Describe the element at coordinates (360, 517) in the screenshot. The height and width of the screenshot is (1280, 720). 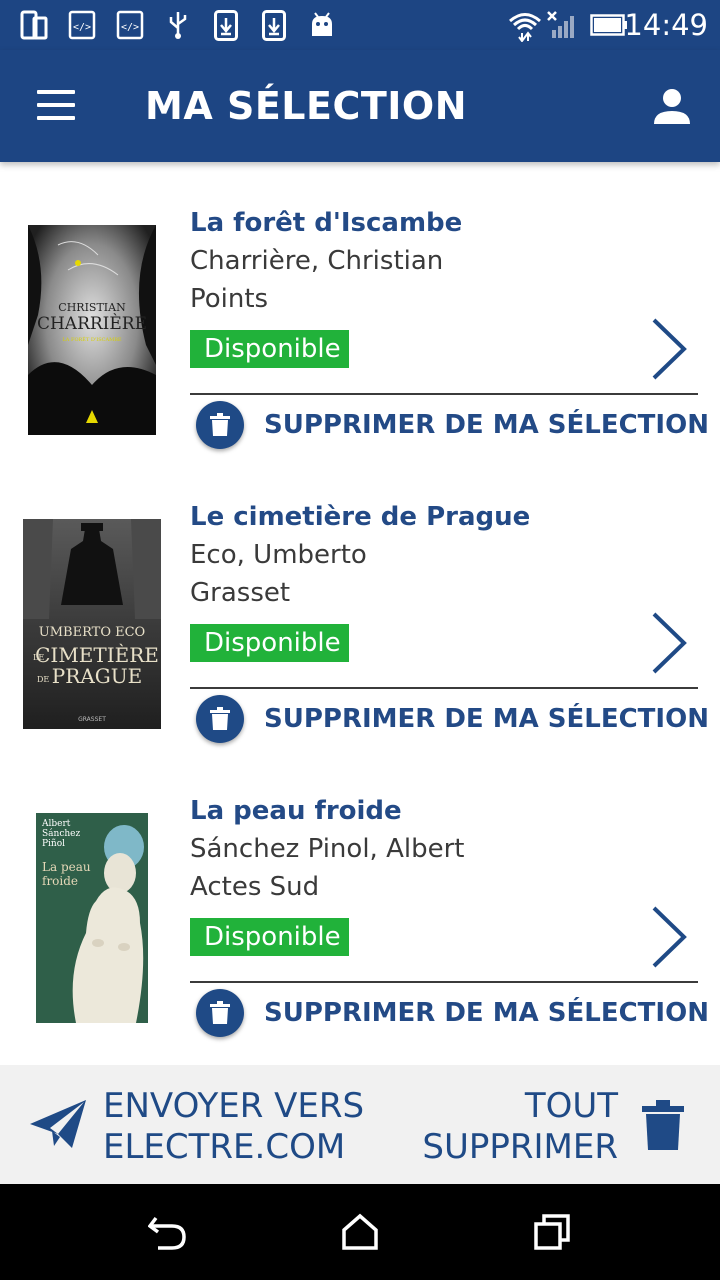
I see `book-title: Le cimetière de Prague` at that location.